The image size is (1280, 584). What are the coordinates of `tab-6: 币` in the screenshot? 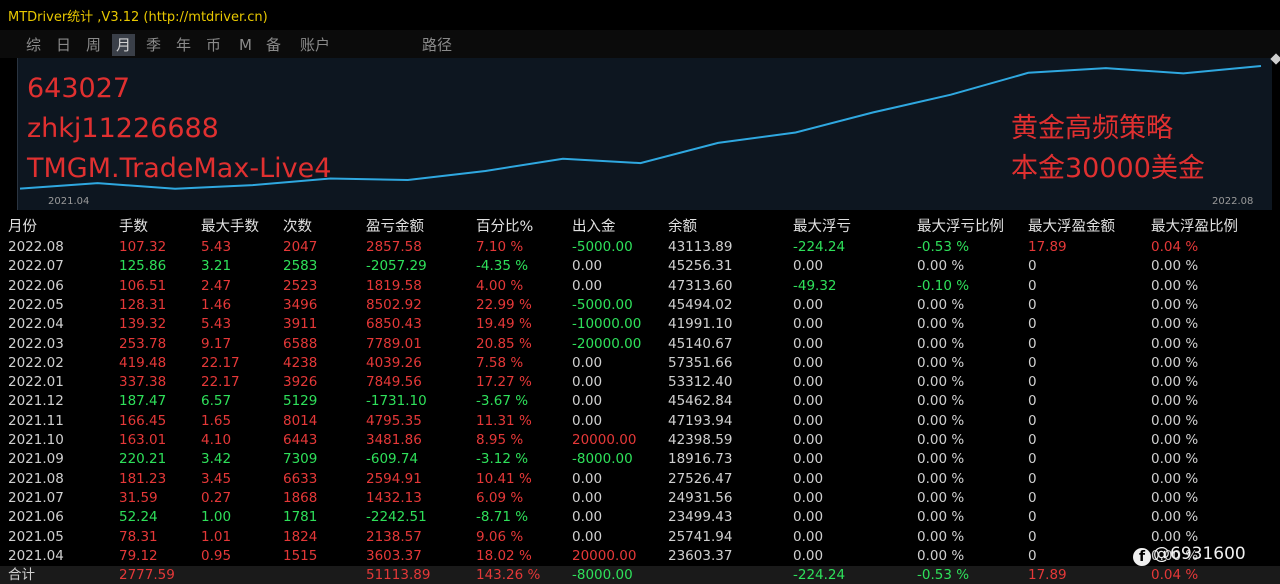 It's located at (213, 45).